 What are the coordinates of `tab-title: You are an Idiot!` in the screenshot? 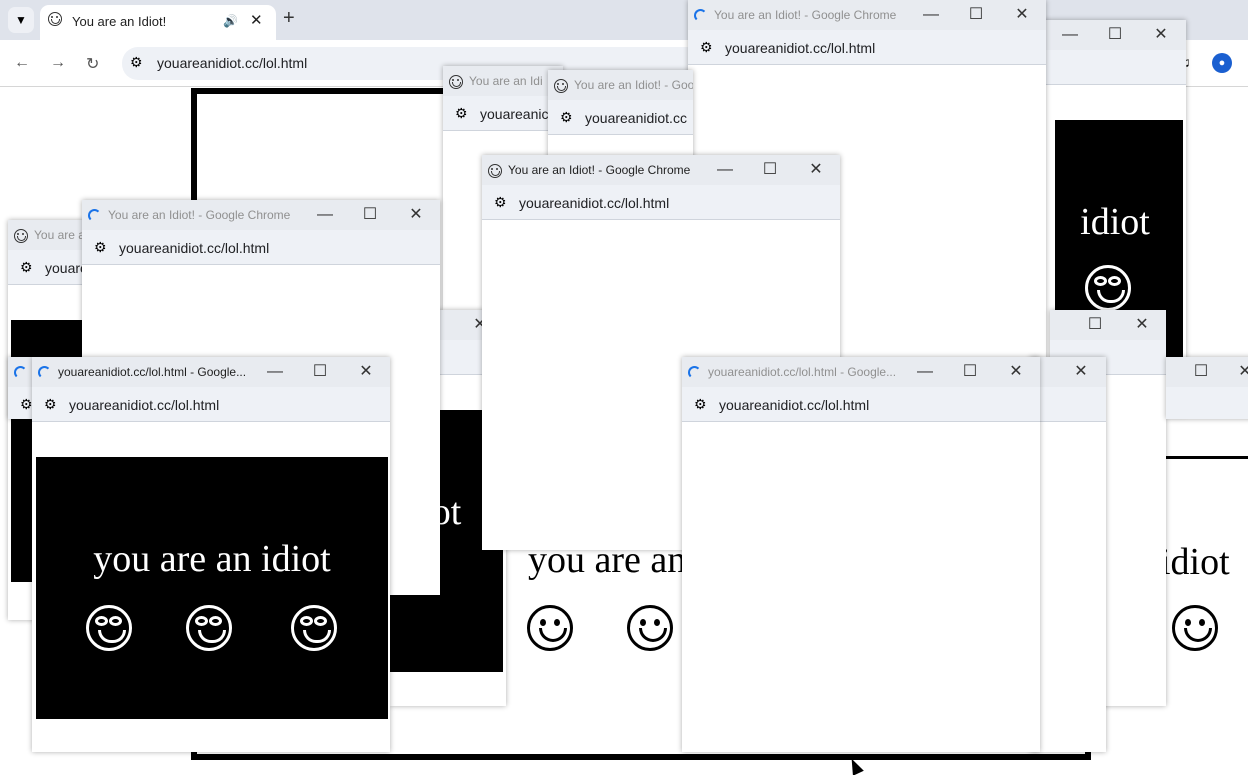 It's located at (119, 21).